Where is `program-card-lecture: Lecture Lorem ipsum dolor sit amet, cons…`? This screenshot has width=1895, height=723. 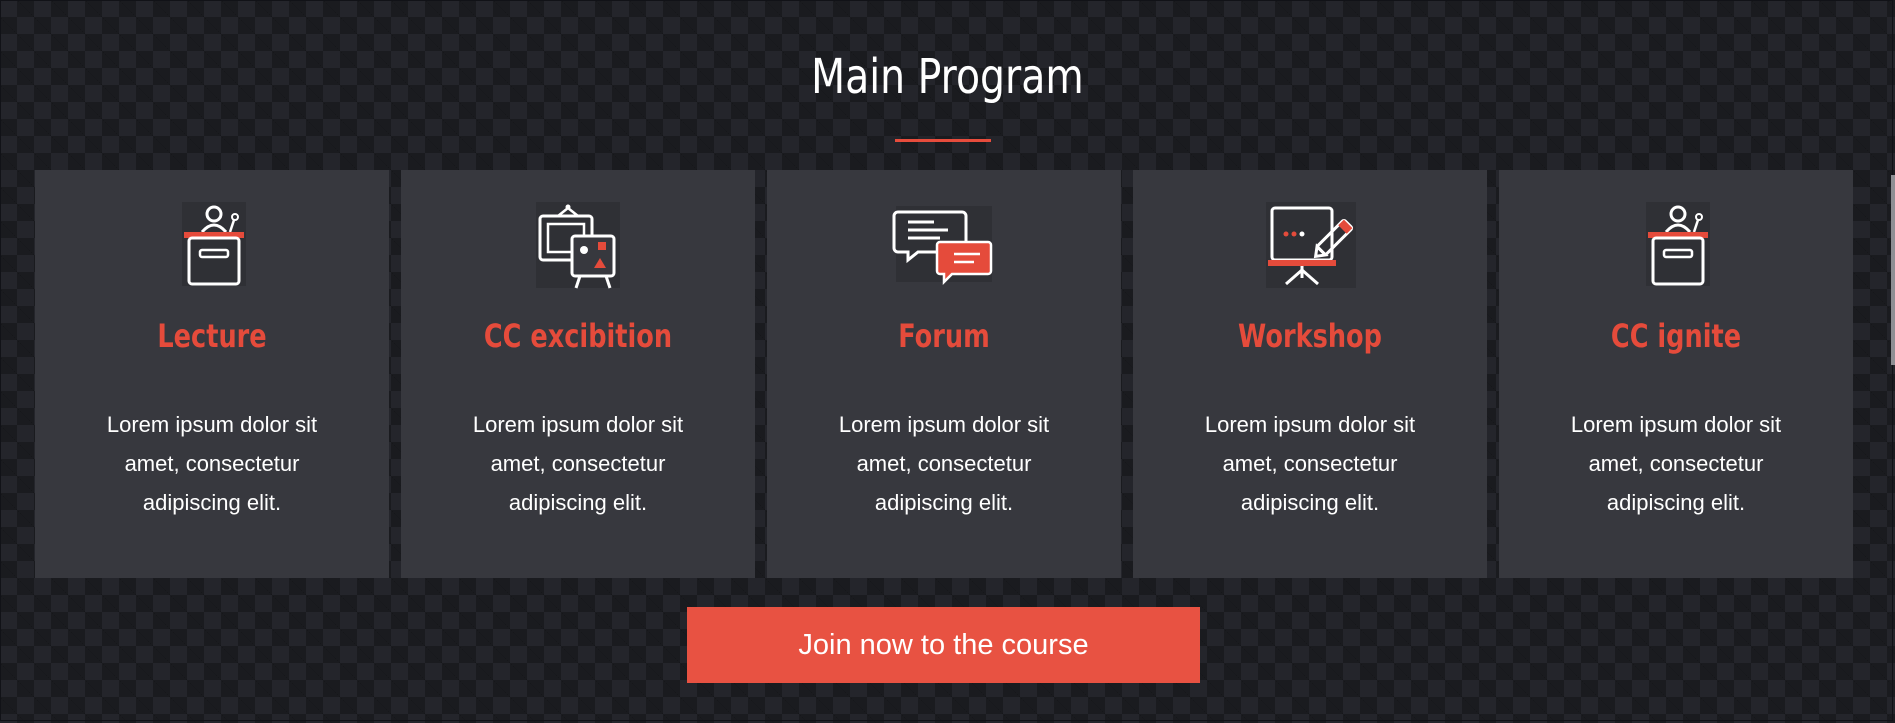 program-card-lecture: Lecture Lorem ipsum dolor sit amet, cons… is located at coordinates (212, 374).